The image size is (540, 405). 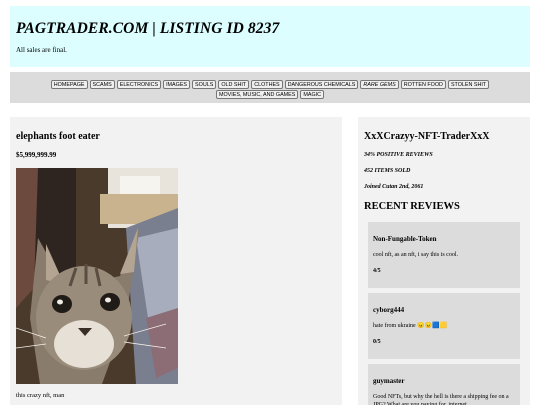 What do you see at coordinates (41, 50) in the screenshot?
I see `site-tagline: All sales are final.` at bounding box center [41, 50].